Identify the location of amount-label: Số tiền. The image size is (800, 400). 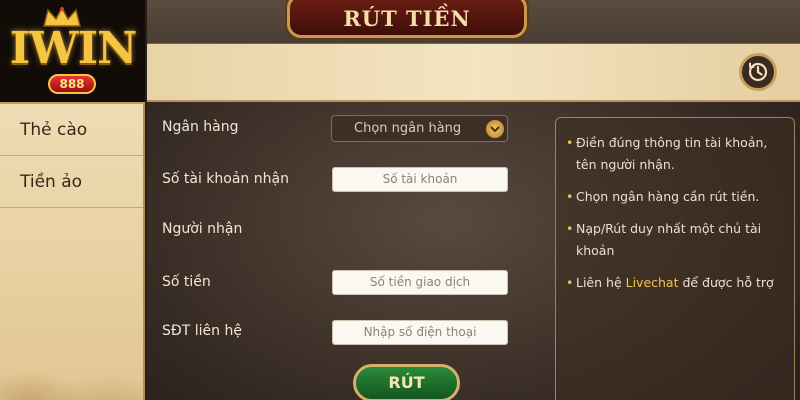
(186, 282).